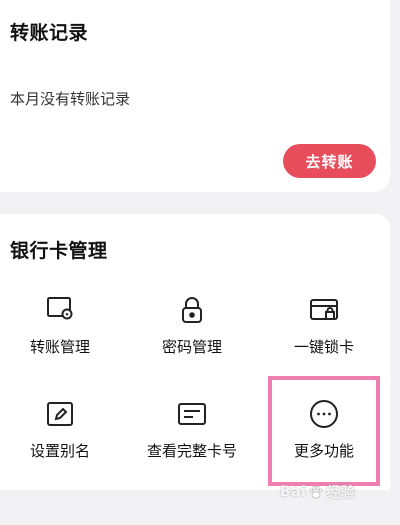 Image resolution: width=400 pixels, height=525 pixels. What do you see at coordinates (329, 161) in the screenshot?
I see `go-transfer-button: 去转账` at bounding box center [329, 161].